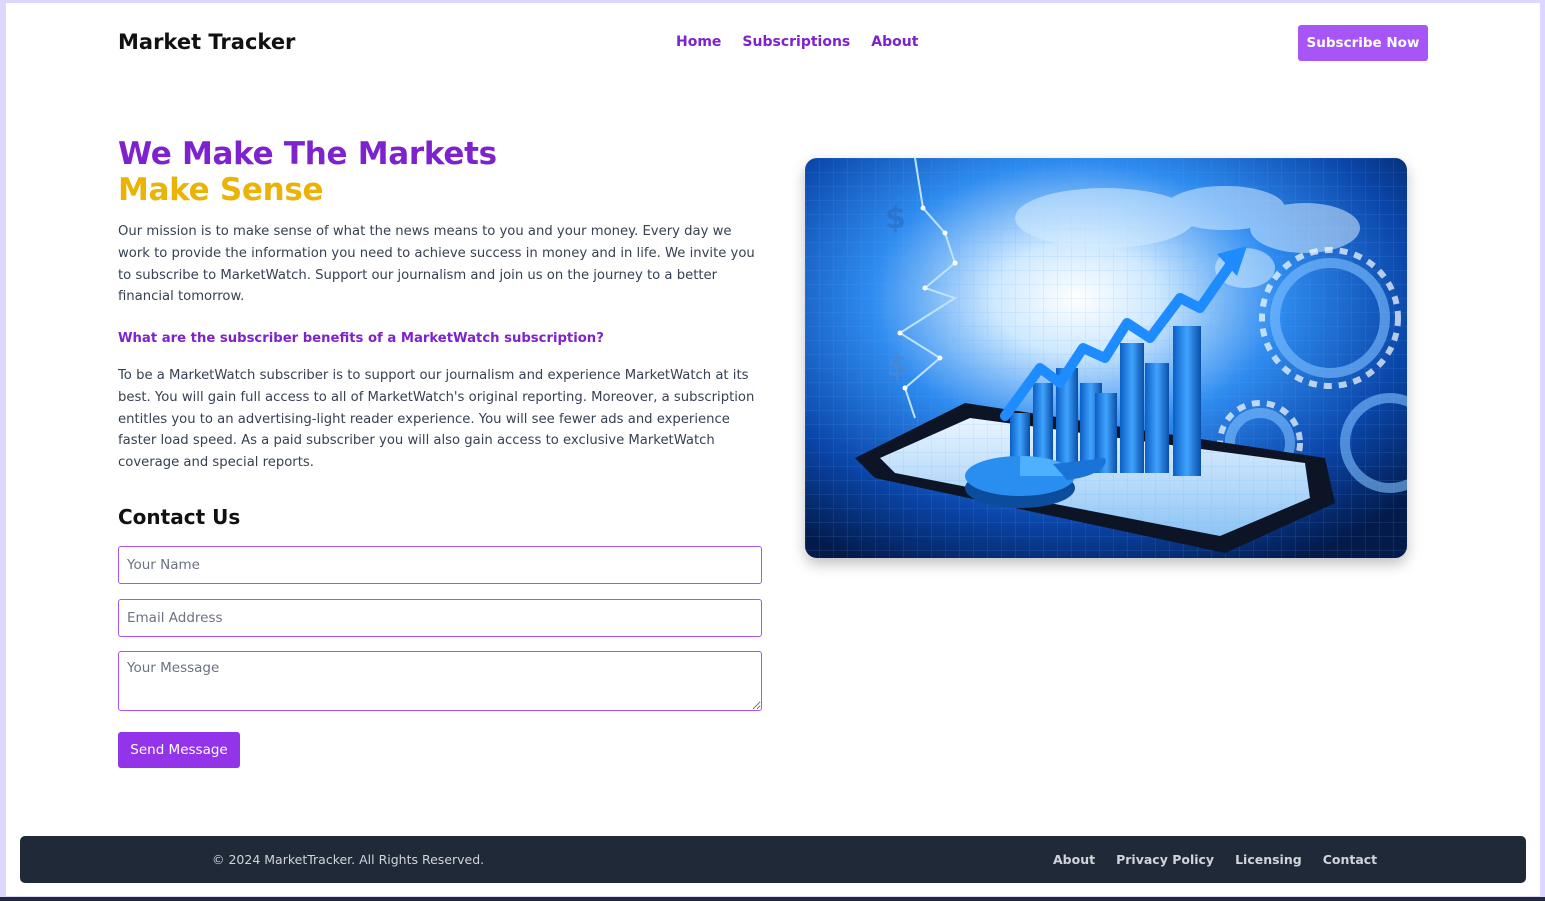 The image size is (1545, 901). I want to click on footer-link-about: About, so click(1074, 859).